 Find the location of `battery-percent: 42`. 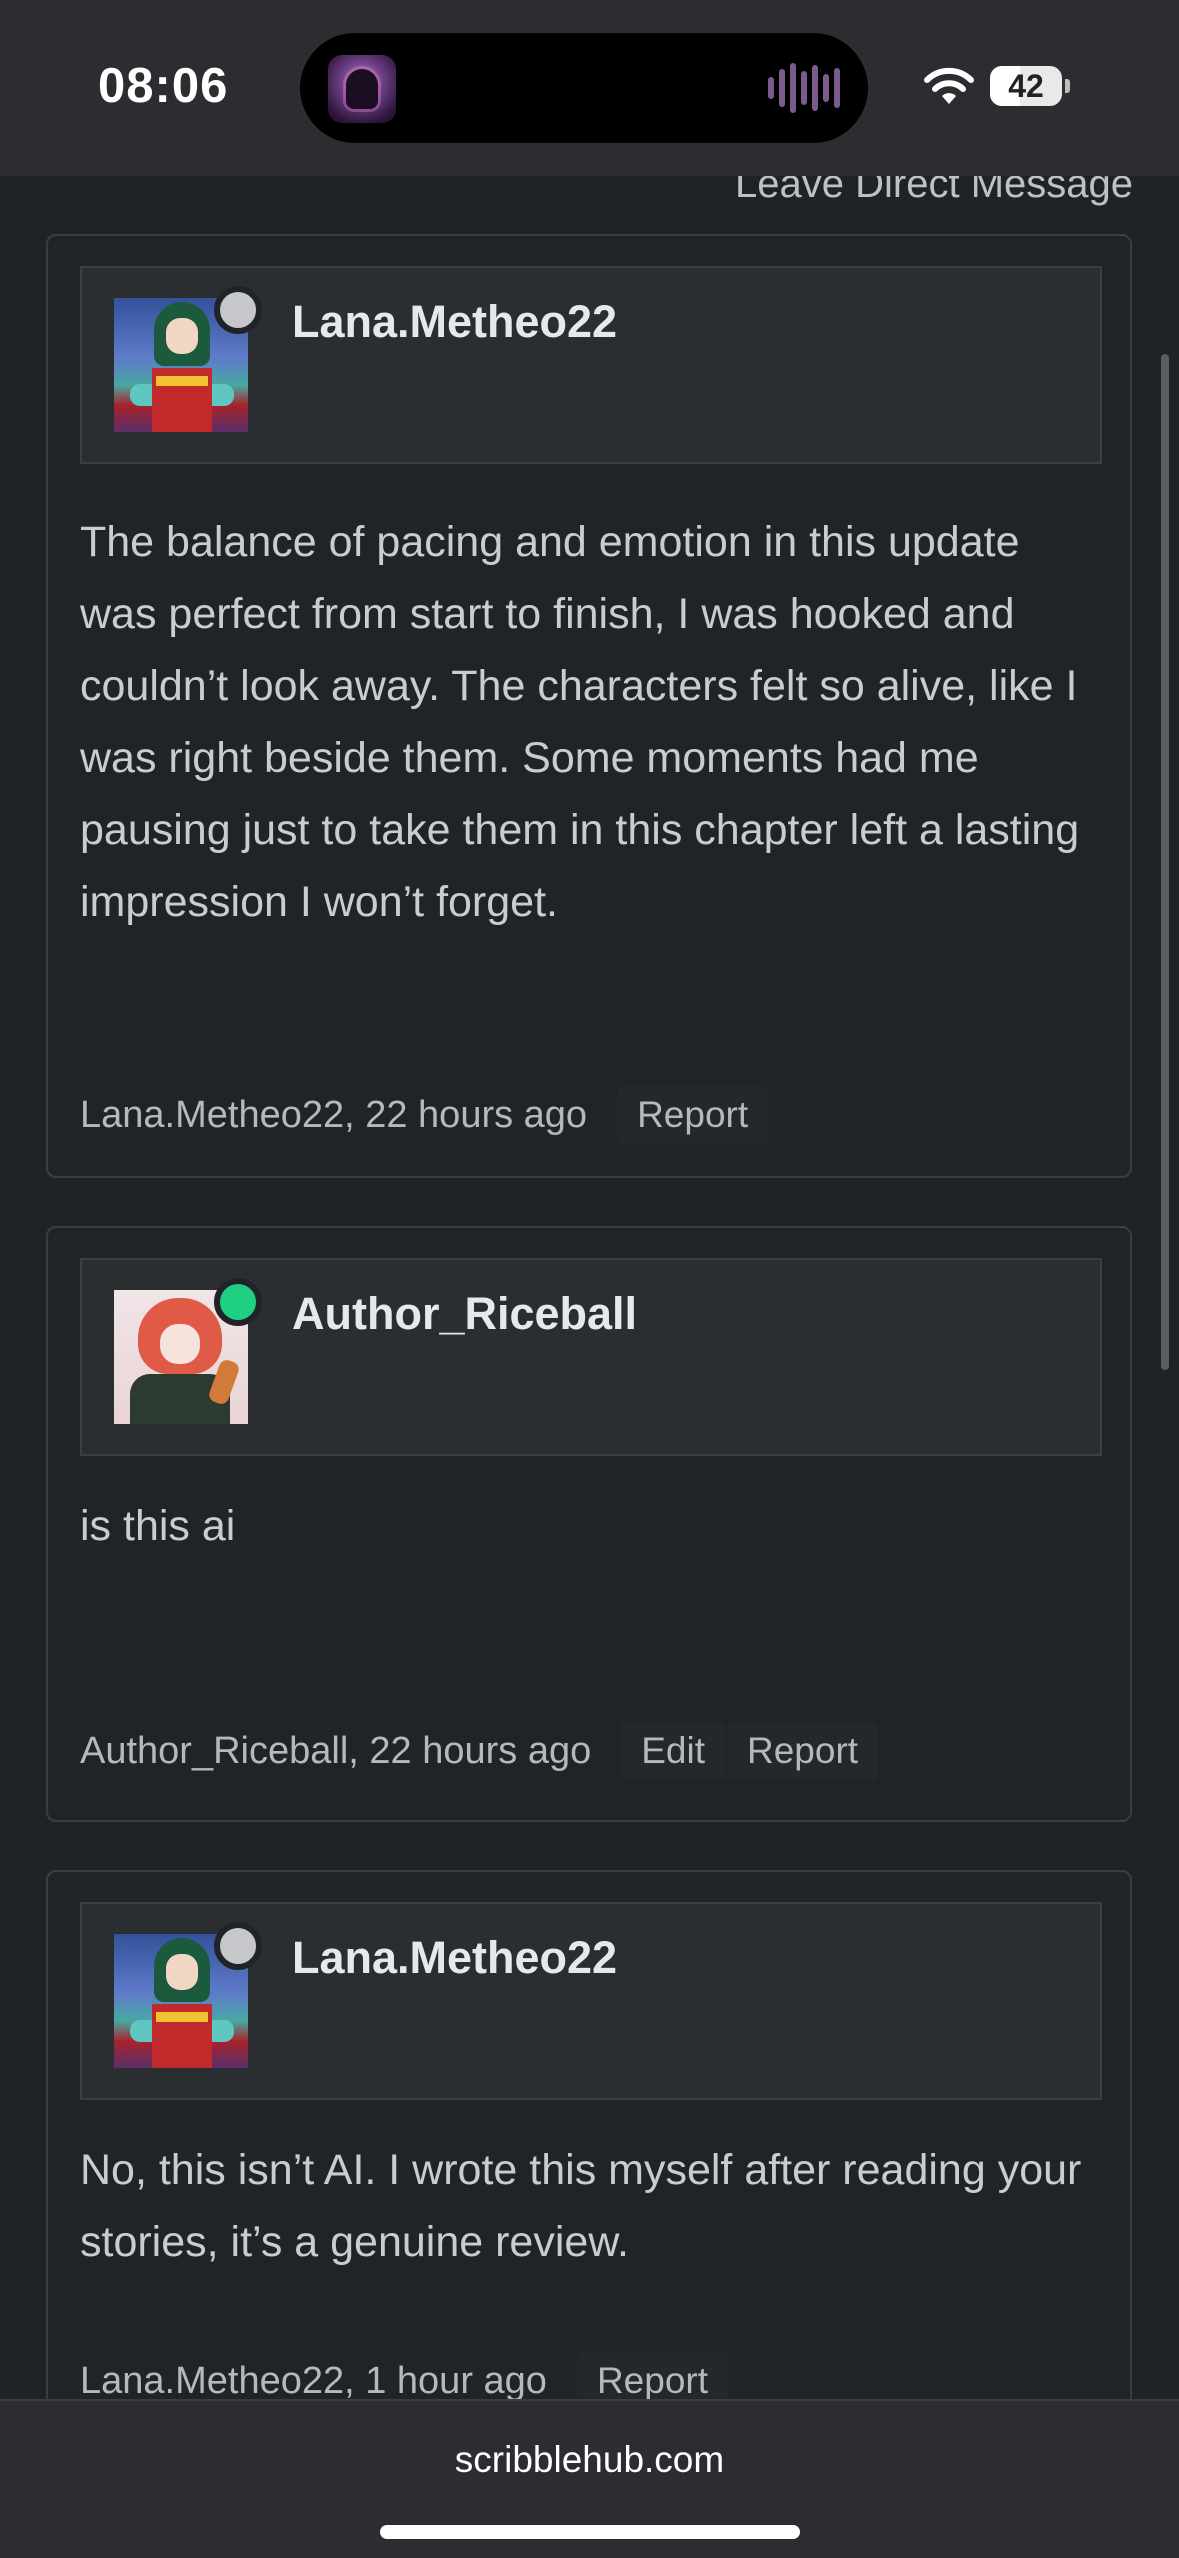

battery-percent: 42 is located at coordinates (1026, 86).